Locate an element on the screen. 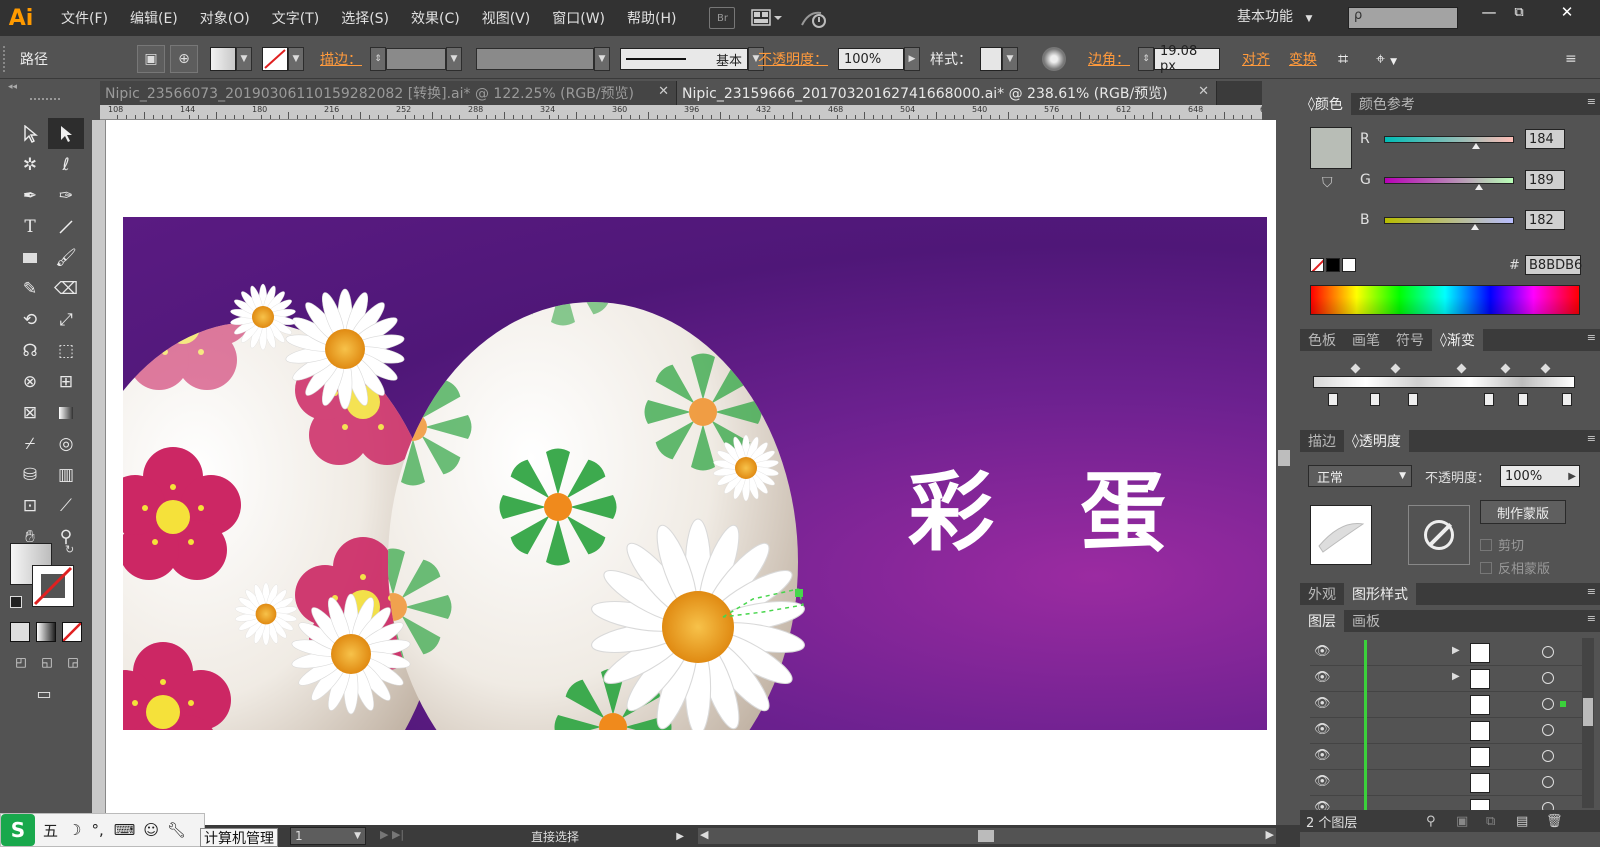 Image resolution: width=1600 pixels, height=847 pixels. vertical-scrollbar is located at coordinates (1284, 472).